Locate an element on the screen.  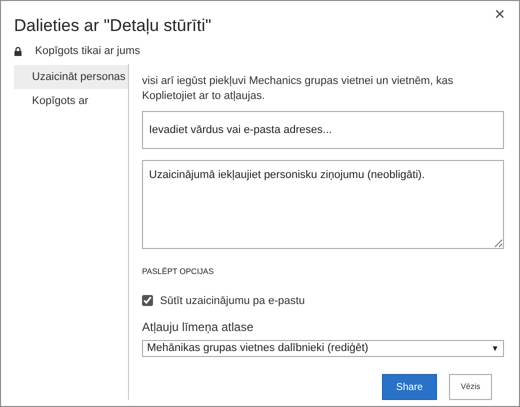
share-button: Share is located at coordinates (409, 387).